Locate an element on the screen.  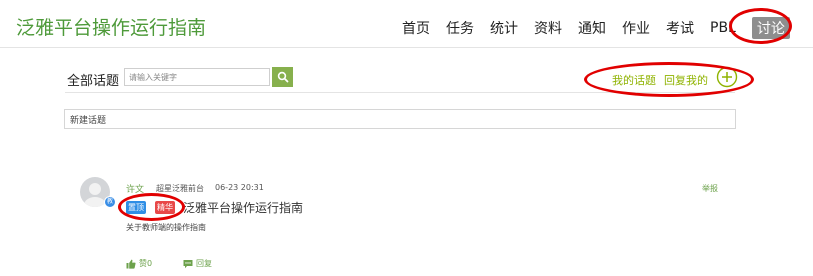
search-icon is located at coordinates (282, 77).